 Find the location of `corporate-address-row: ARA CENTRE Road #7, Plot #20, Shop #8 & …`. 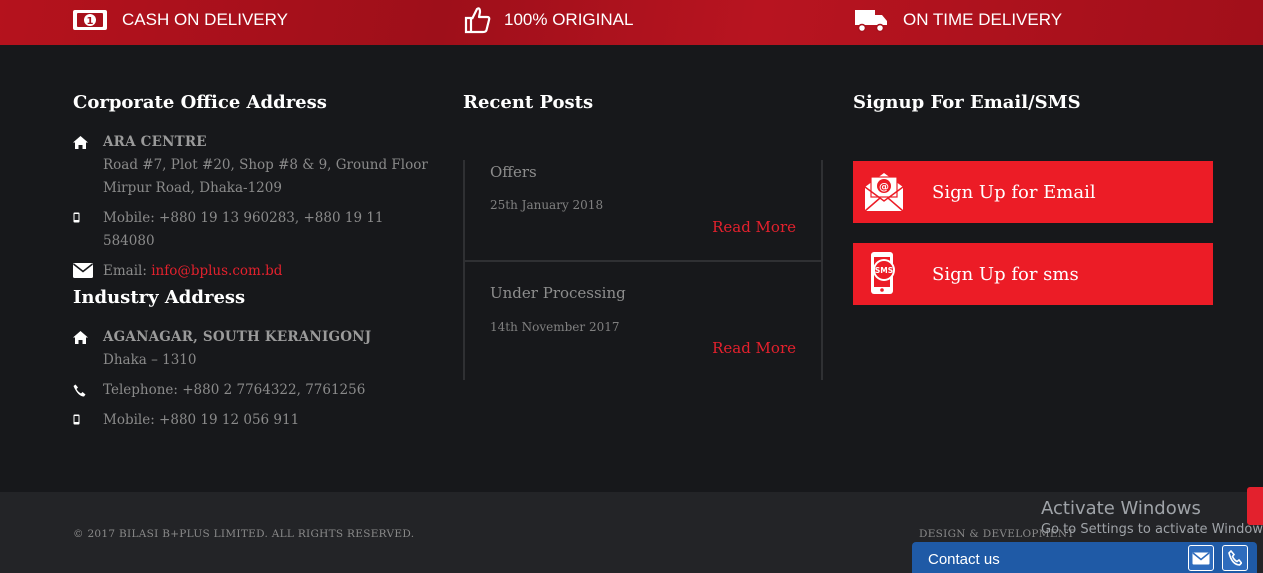

corporate-address-row: ARA CENTRE Road #7, Plot #20, Shop #8 & … is located at coordinates (253, 165).